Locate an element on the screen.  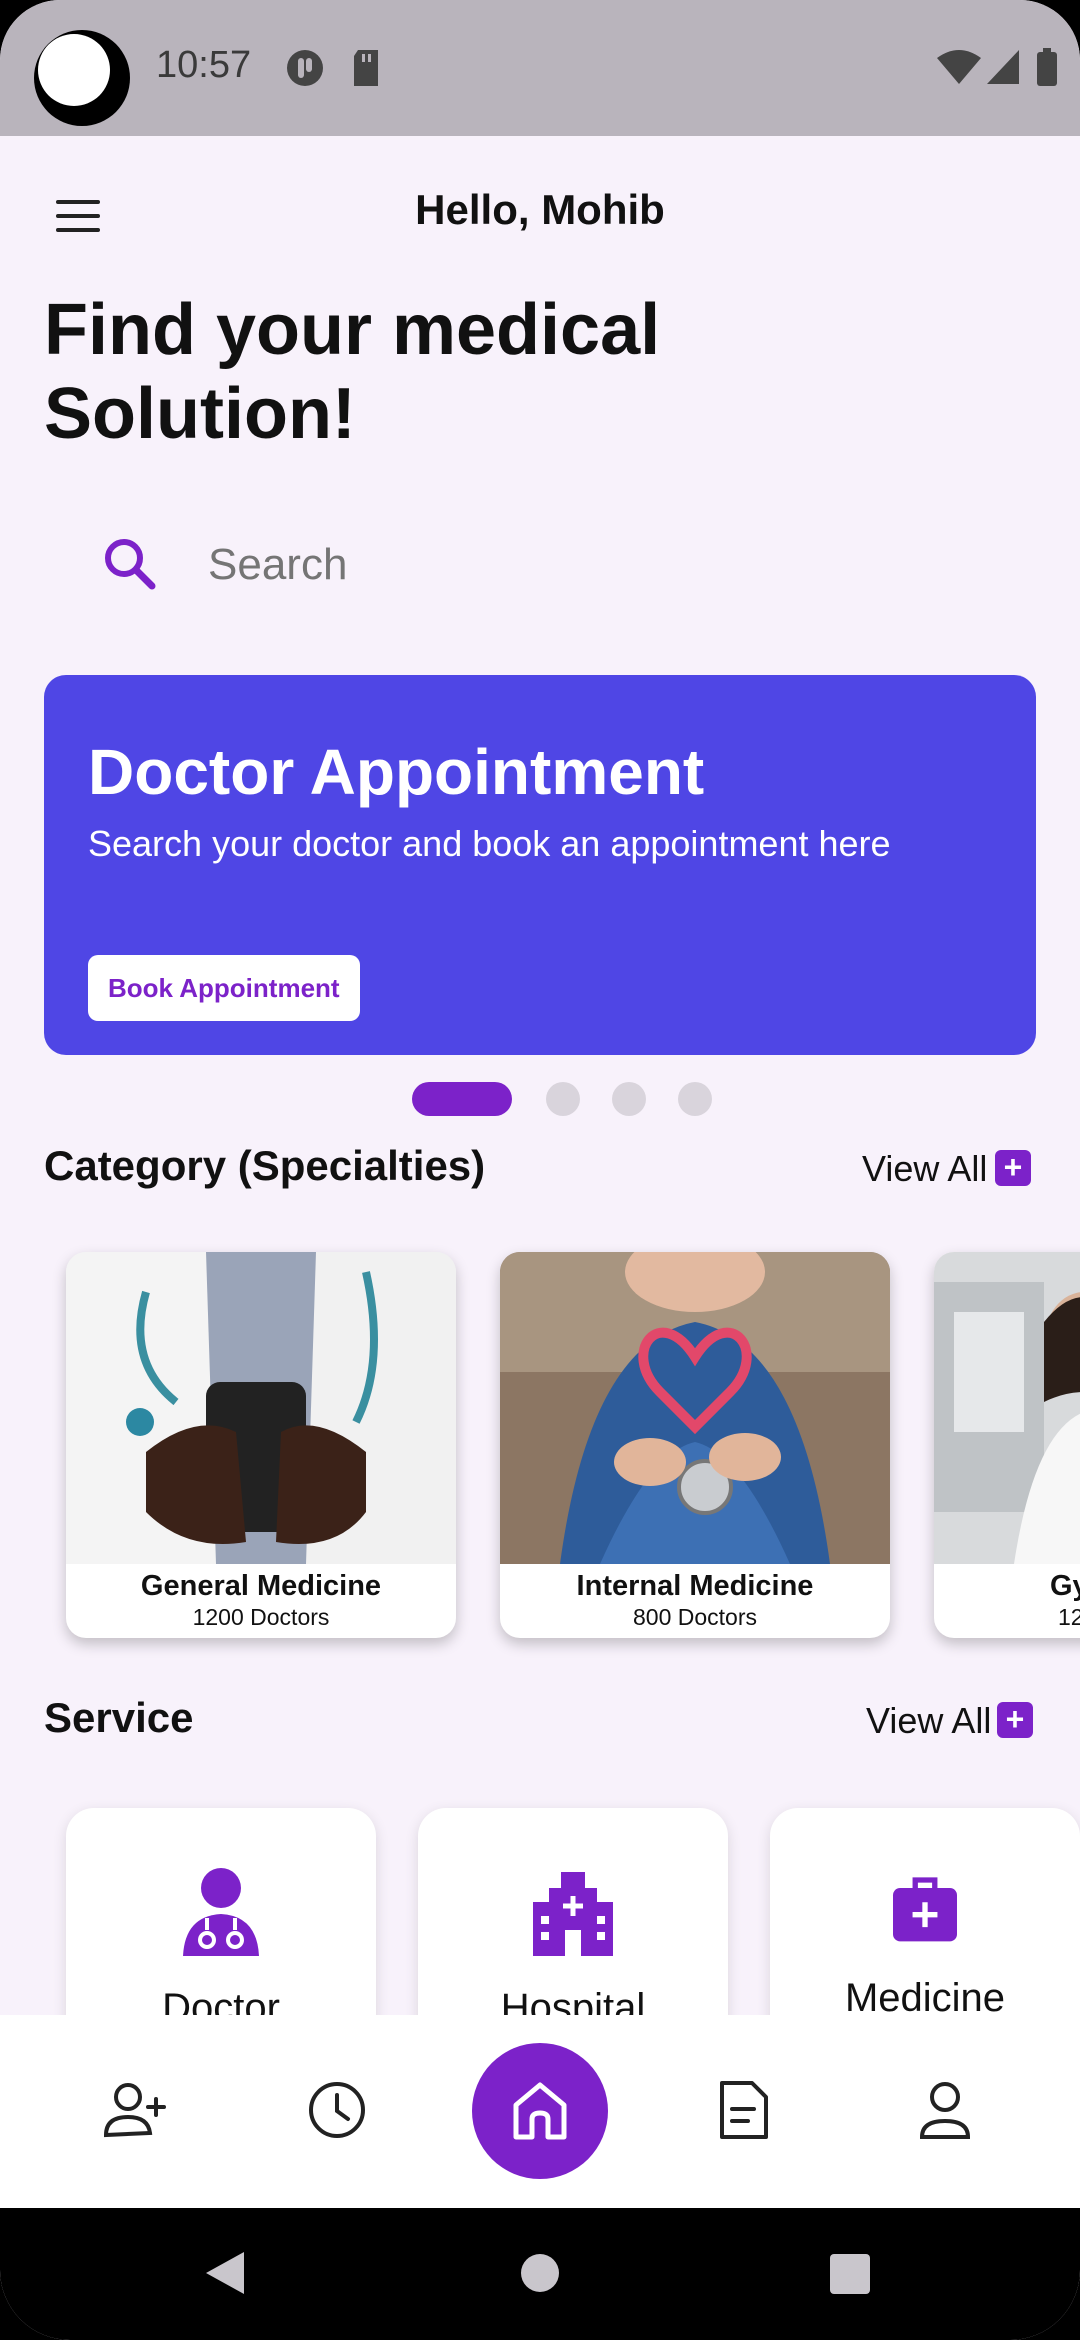
book-appointment-button: Book Appointment is located at coordinates (224, 988).